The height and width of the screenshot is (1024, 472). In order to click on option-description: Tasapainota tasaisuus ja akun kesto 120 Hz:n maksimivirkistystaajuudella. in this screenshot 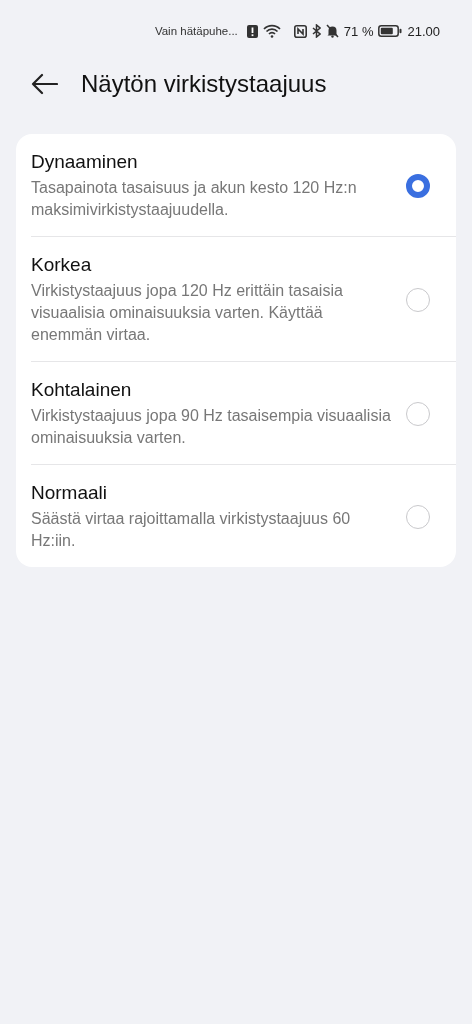, I will do `click(194, 199)`.